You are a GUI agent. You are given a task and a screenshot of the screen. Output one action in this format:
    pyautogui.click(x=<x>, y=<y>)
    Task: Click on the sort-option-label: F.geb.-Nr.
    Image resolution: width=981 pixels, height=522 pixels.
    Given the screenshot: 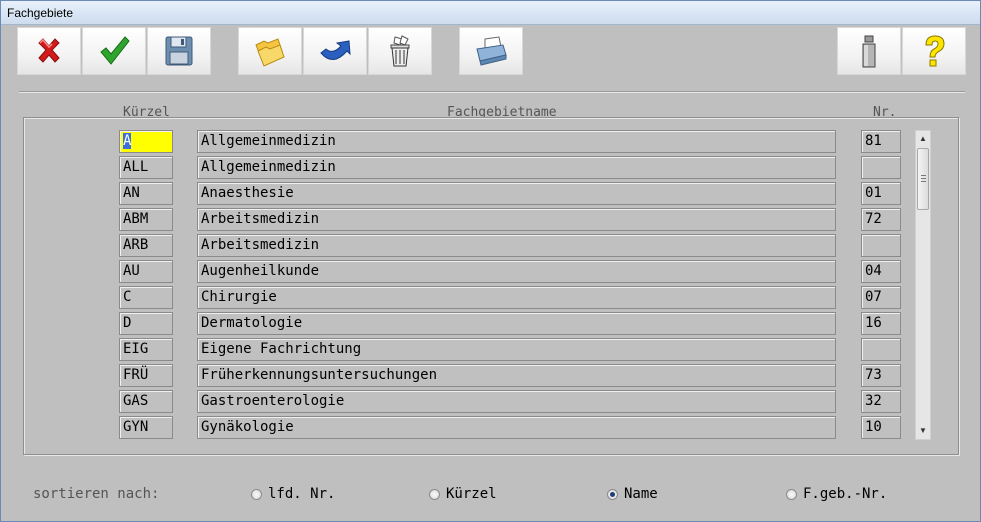 What is the action you would take?
    pyautogui.click(x=845, y=494)
    